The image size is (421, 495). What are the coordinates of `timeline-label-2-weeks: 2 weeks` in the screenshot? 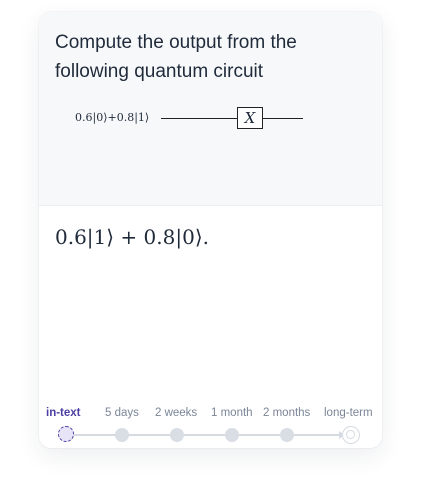 It's located at (176, 413).